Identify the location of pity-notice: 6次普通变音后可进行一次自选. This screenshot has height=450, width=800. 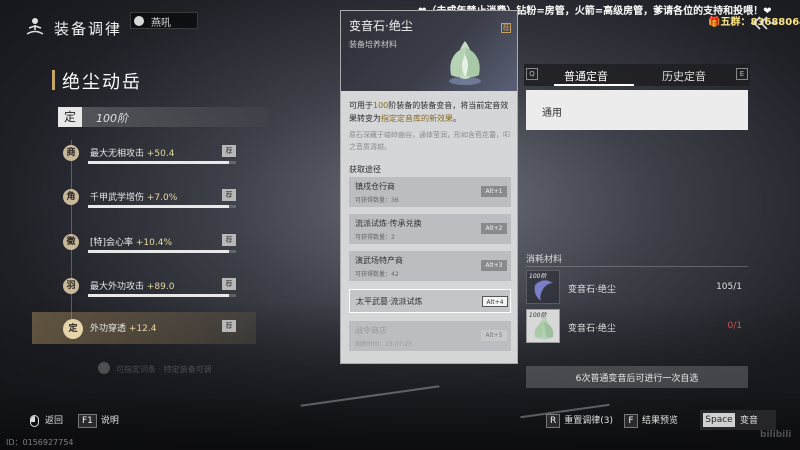
(637, 377).